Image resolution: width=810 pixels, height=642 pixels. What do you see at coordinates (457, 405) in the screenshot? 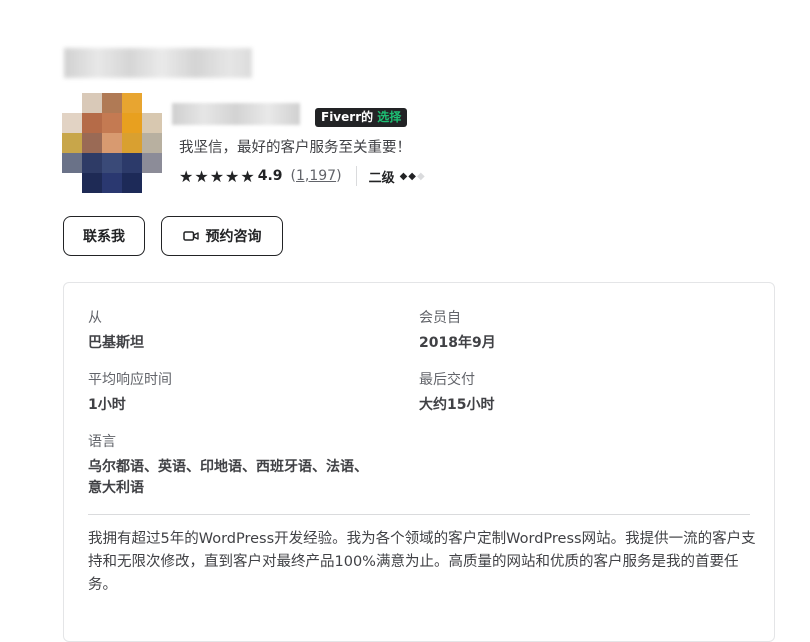
I see `last-delivery-value: 大约15小时` at bounding box center [457, 405].